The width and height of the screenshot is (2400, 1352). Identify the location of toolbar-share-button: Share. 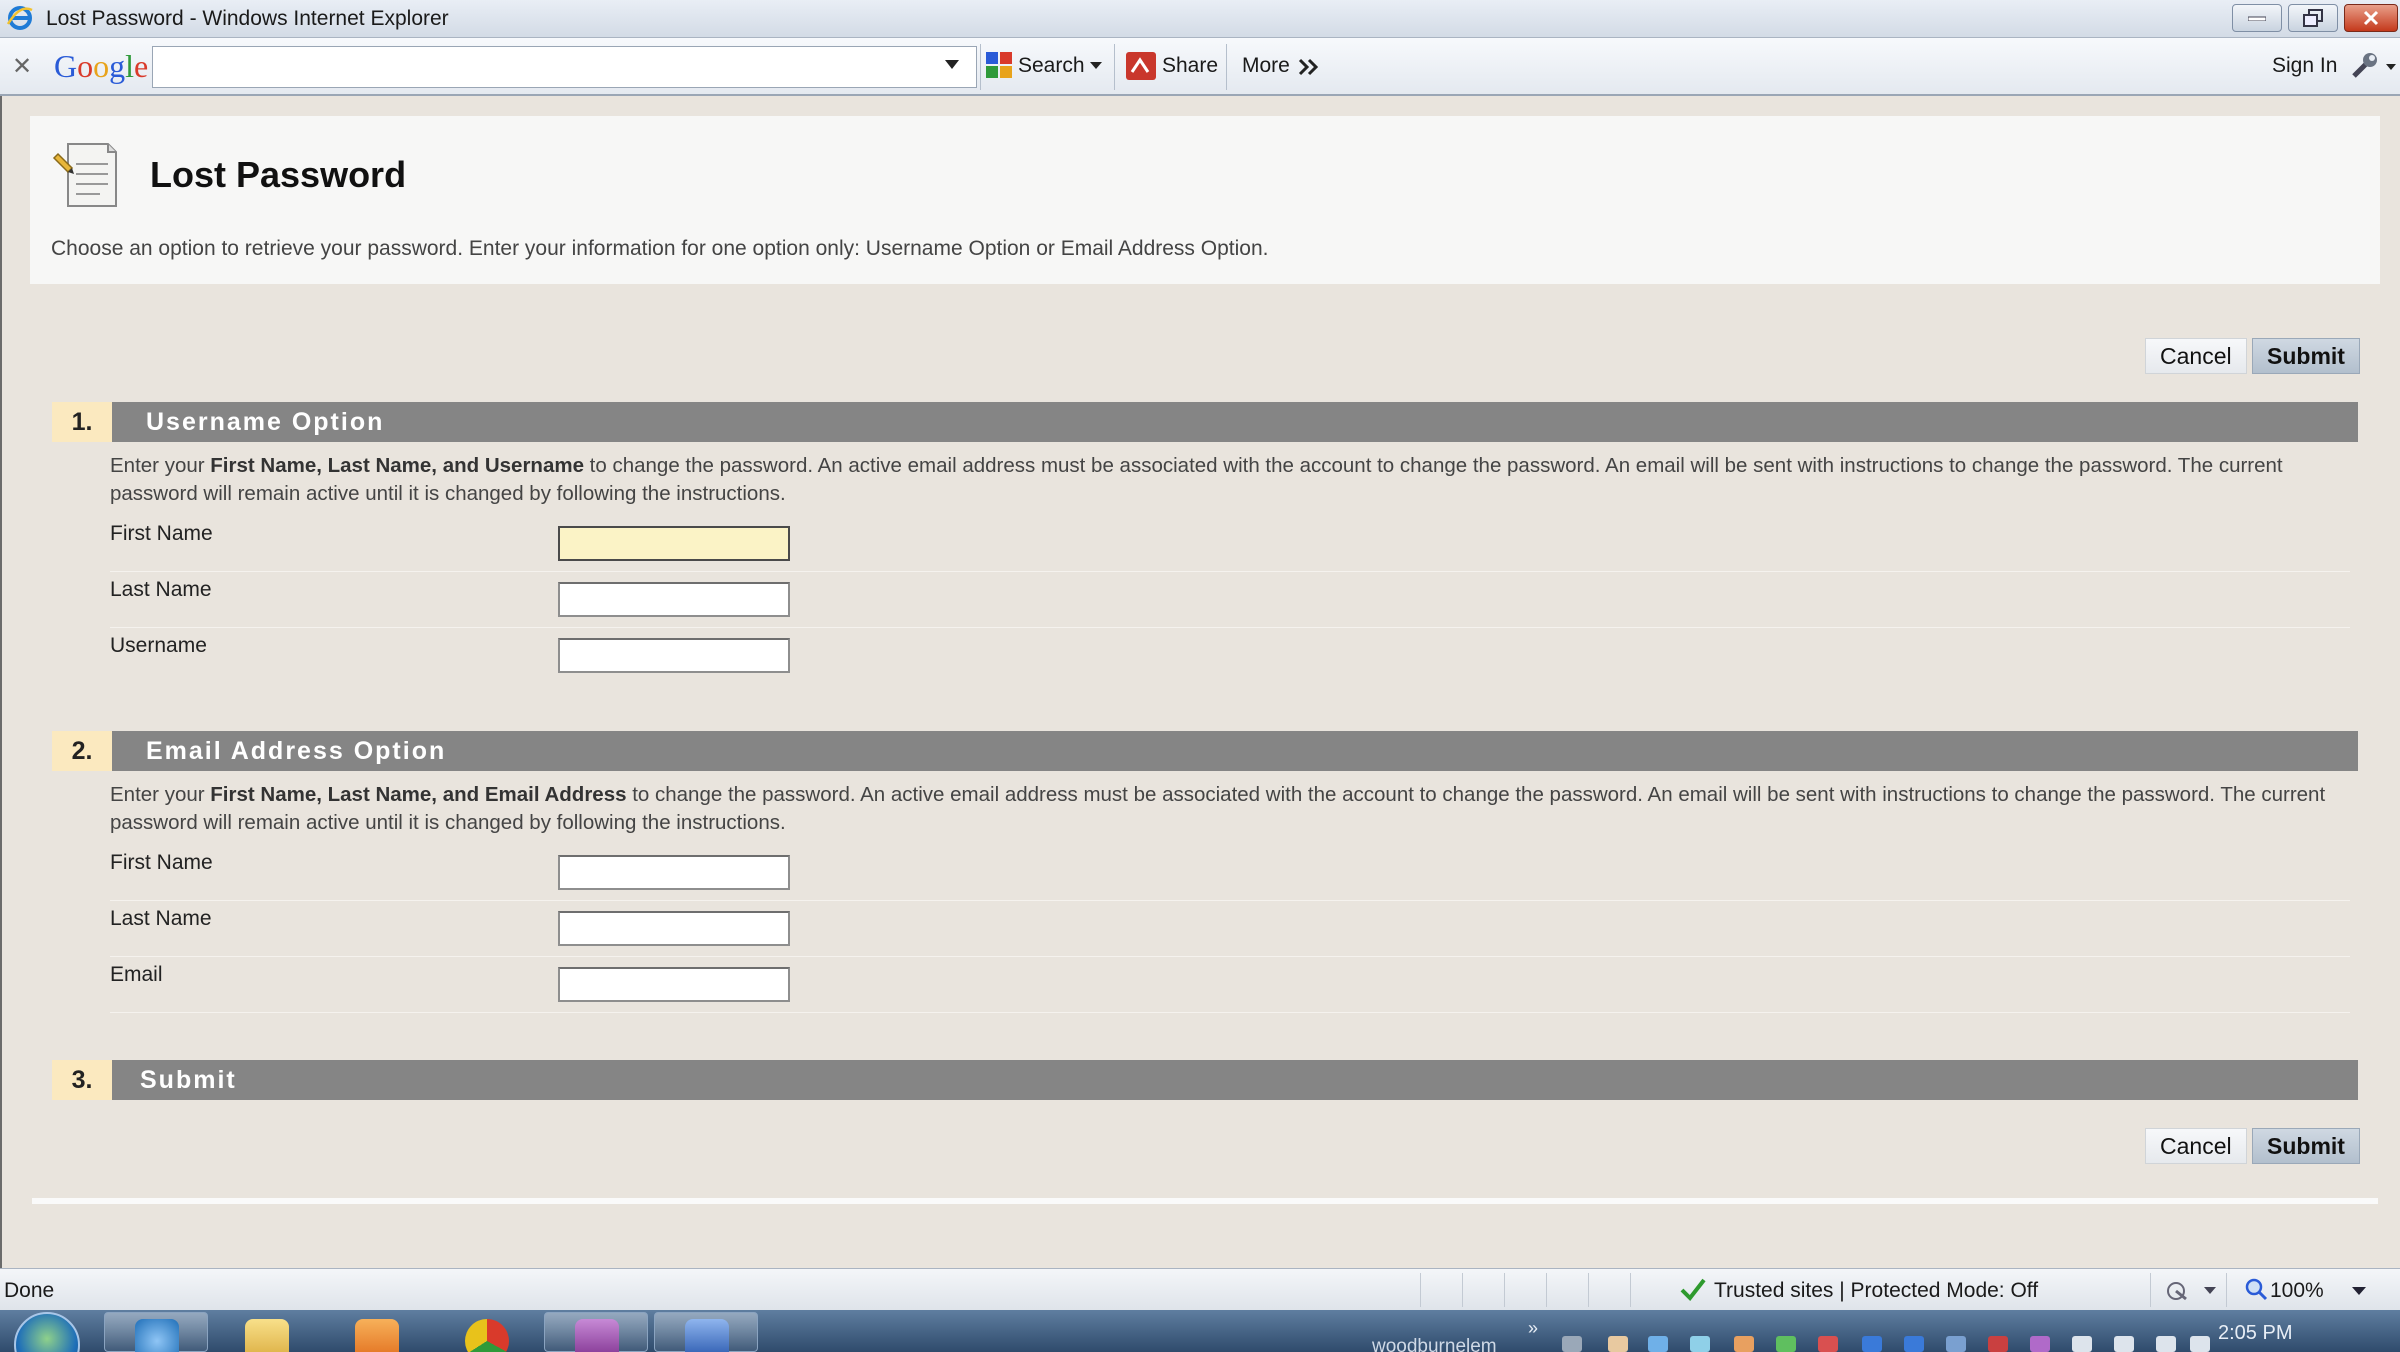
(1190, 66).